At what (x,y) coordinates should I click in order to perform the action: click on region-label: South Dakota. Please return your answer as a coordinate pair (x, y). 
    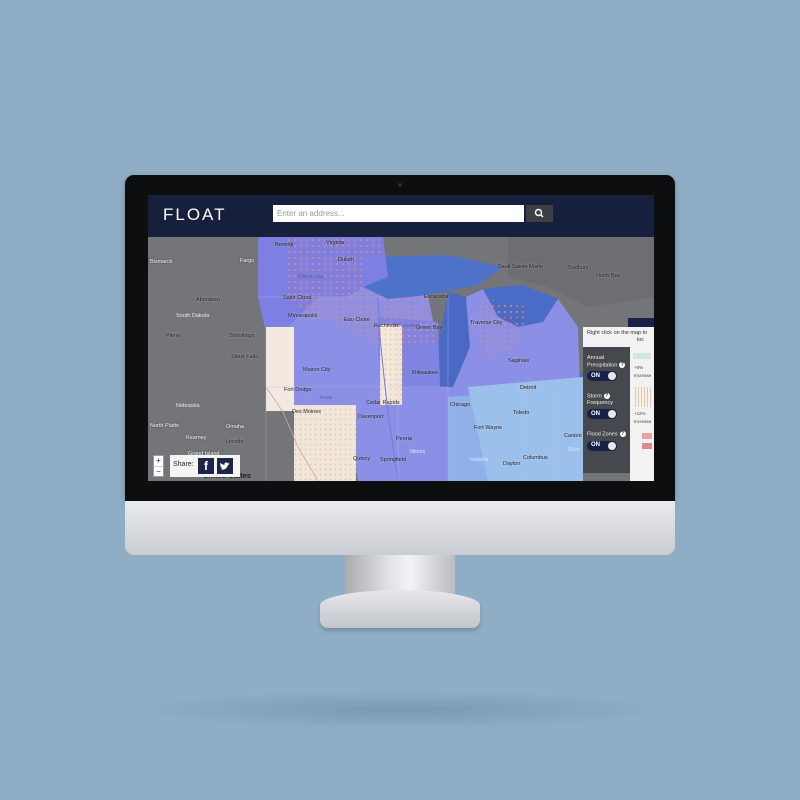
    Looking at the image, I should click on (193, 316).